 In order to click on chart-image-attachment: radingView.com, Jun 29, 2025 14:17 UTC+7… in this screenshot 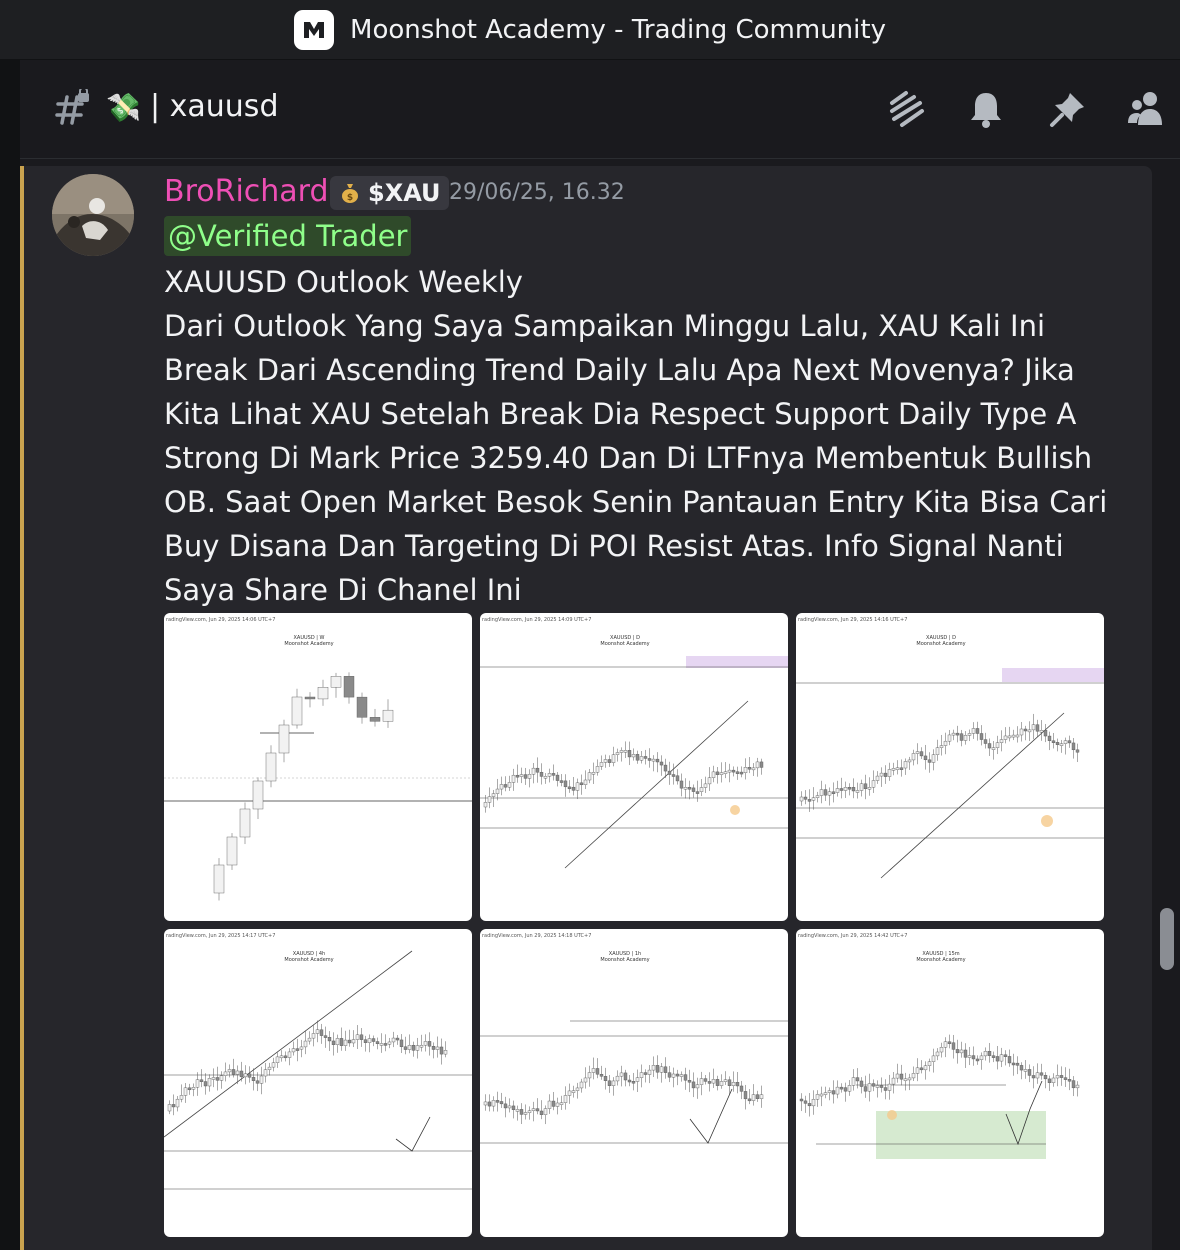, I will do `click(318, 1083)`.